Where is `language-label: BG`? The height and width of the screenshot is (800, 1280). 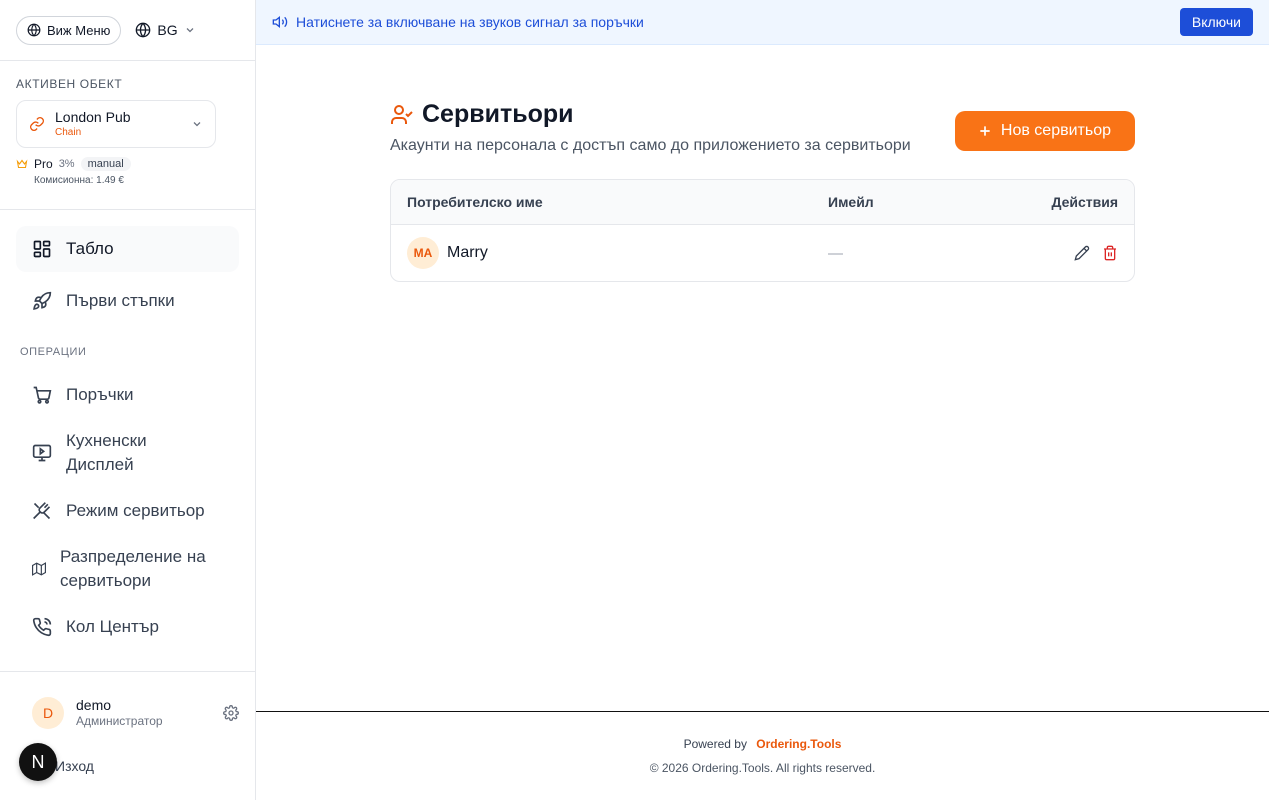
language-label: BG is located at coordinates (167, 30).